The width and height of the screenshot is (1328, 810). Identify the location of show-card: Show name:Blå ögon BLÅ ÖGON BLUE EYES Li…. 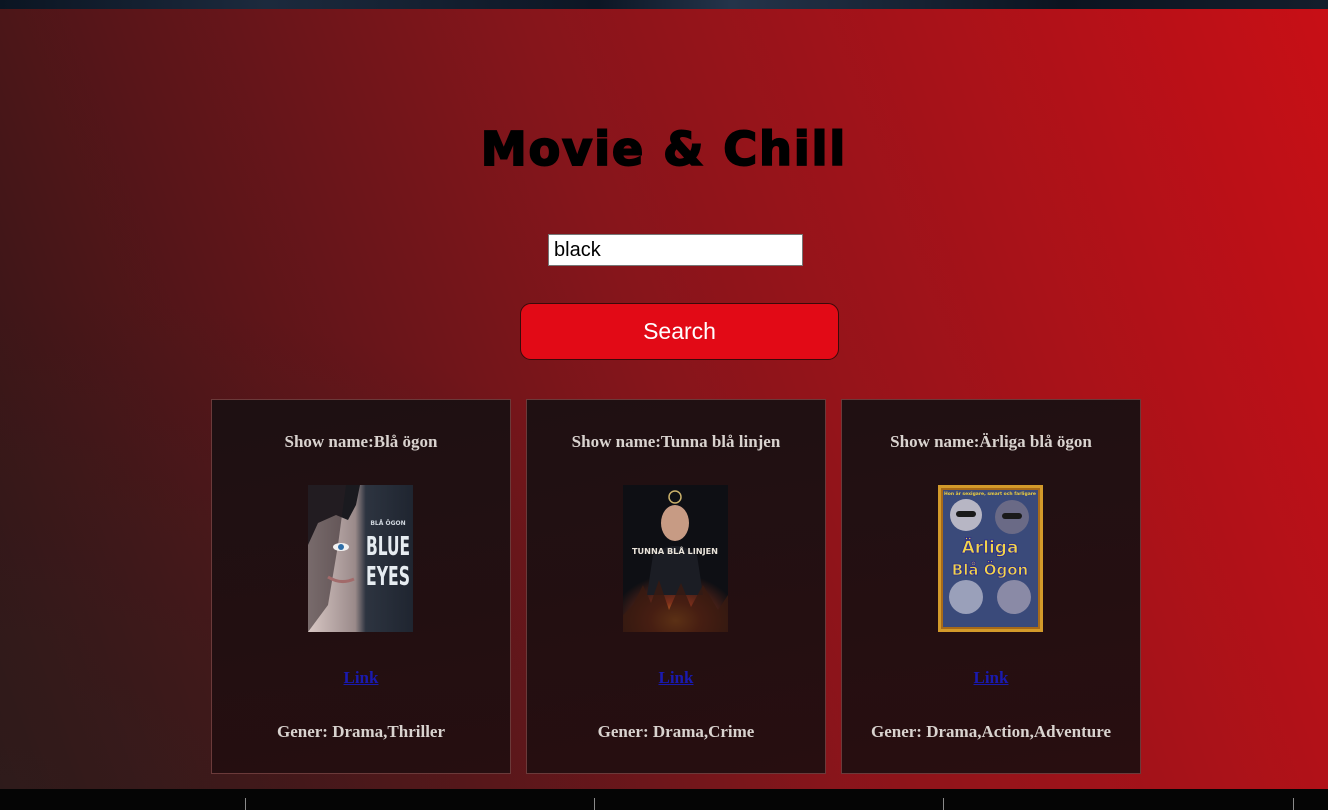
(361, 586).